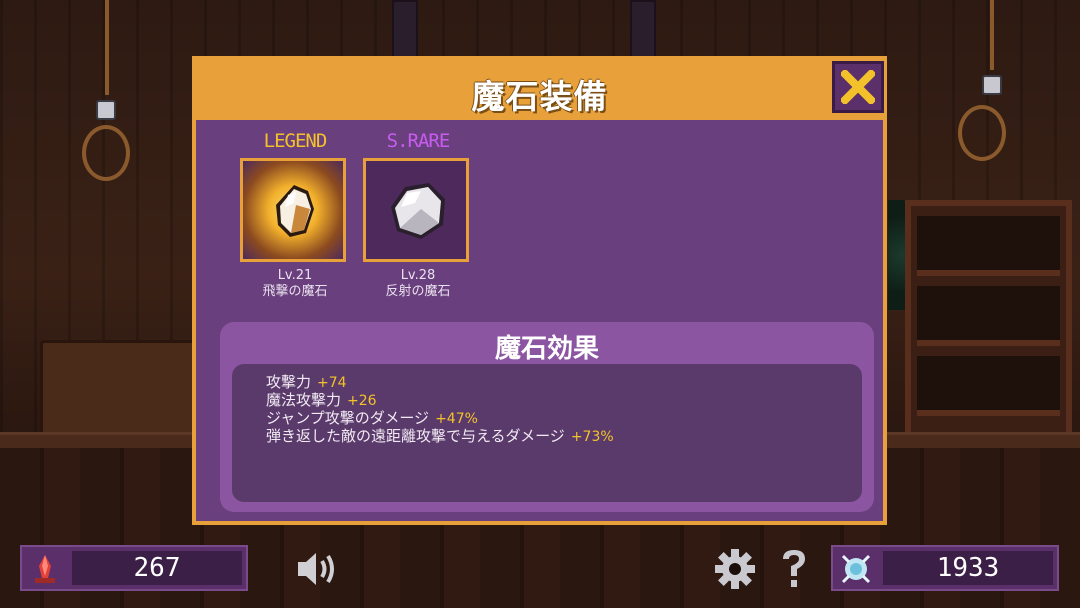 The width and height of the screenshot is (1080, 608). Describe the element at coordinates (332, 383) in the screenshot. I see `effect-value: +74` at that location.